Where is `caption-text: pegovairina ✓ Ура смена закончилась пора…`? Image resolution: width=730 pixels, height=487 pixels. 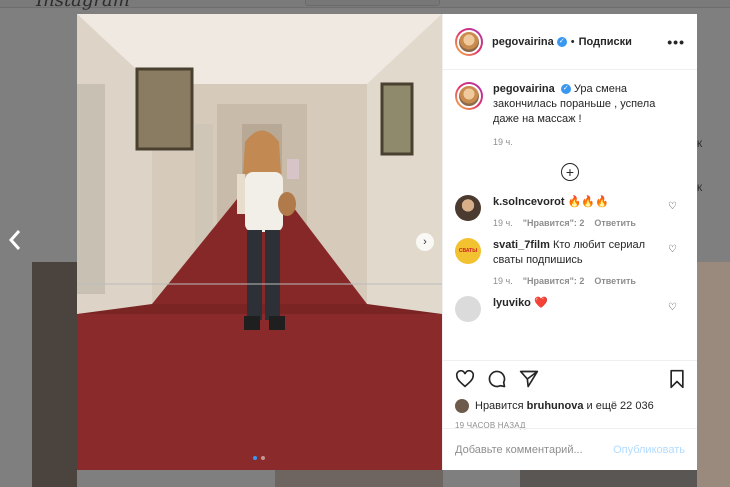
caption-text: pegovairina ✓ Ура смена закончилась пора… is located at coordinates (583, 104).